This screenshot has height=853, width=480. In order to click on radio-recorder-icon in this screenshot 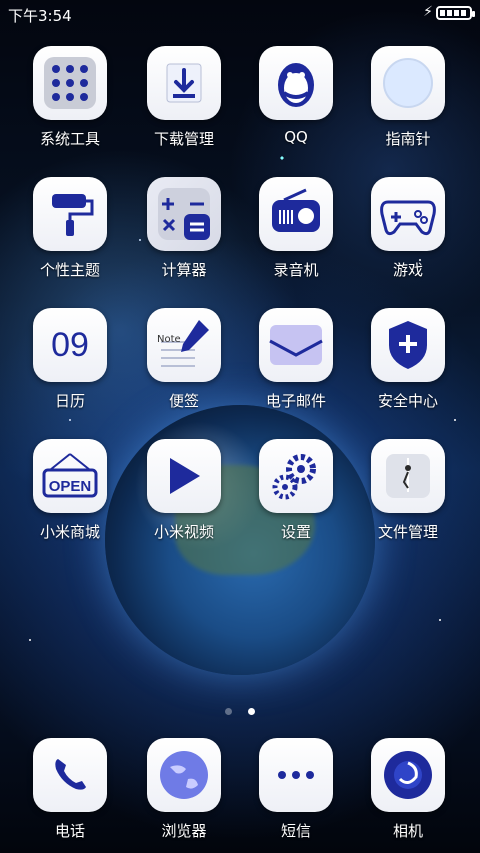, I will do `click(296, 214)`.